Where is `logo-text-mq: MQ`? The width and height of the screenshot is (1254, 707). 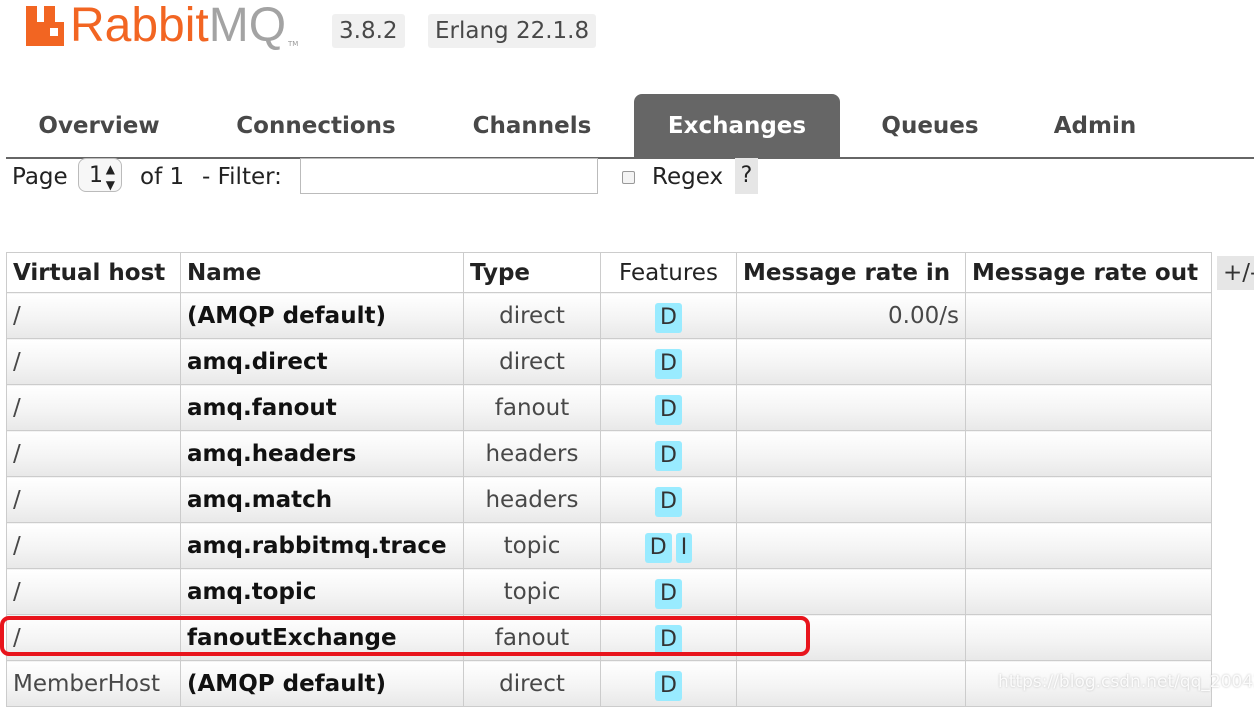 logo-text-mq: MQ is located at coordinates (247, 26).